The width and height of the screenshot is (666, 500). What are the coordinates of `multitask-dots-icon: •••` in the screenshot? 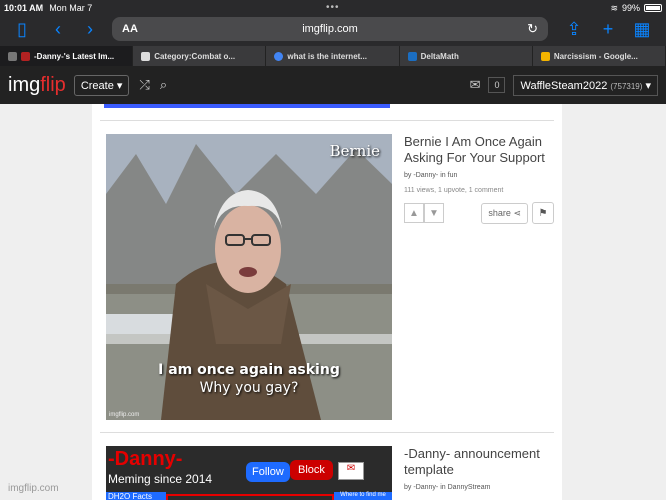 It's located at (333, 7).